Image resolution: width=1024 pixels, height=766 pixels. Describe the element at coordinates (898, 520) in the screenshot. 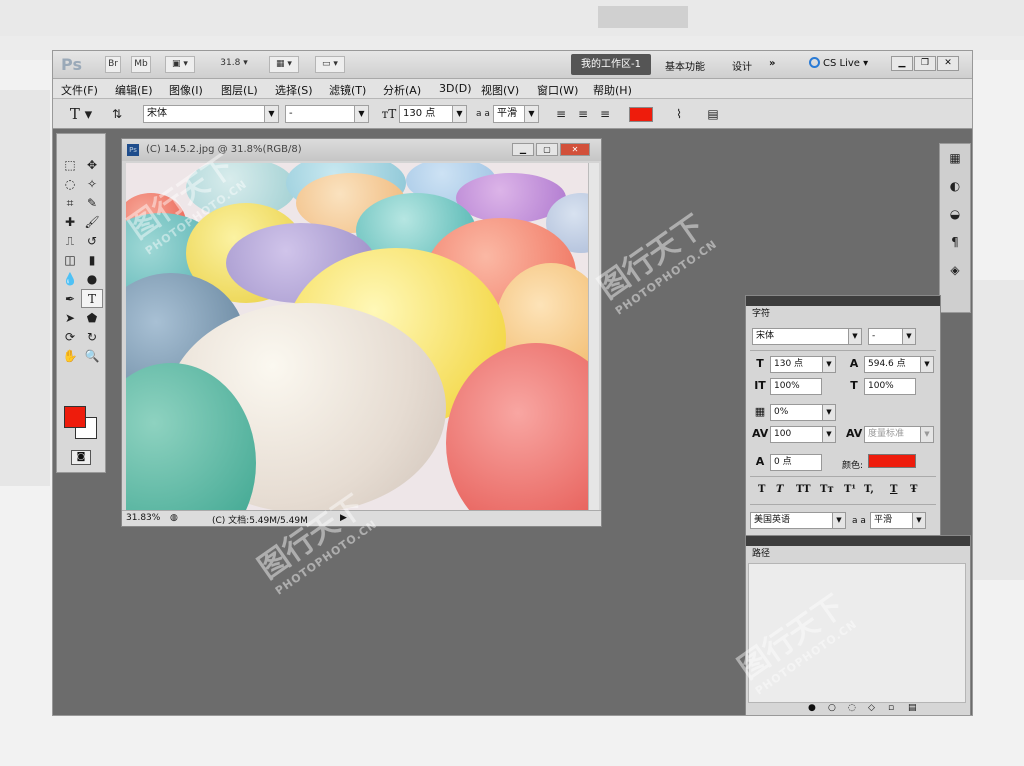

I see `char-antialias-select: 平滑 ▼` at that location.